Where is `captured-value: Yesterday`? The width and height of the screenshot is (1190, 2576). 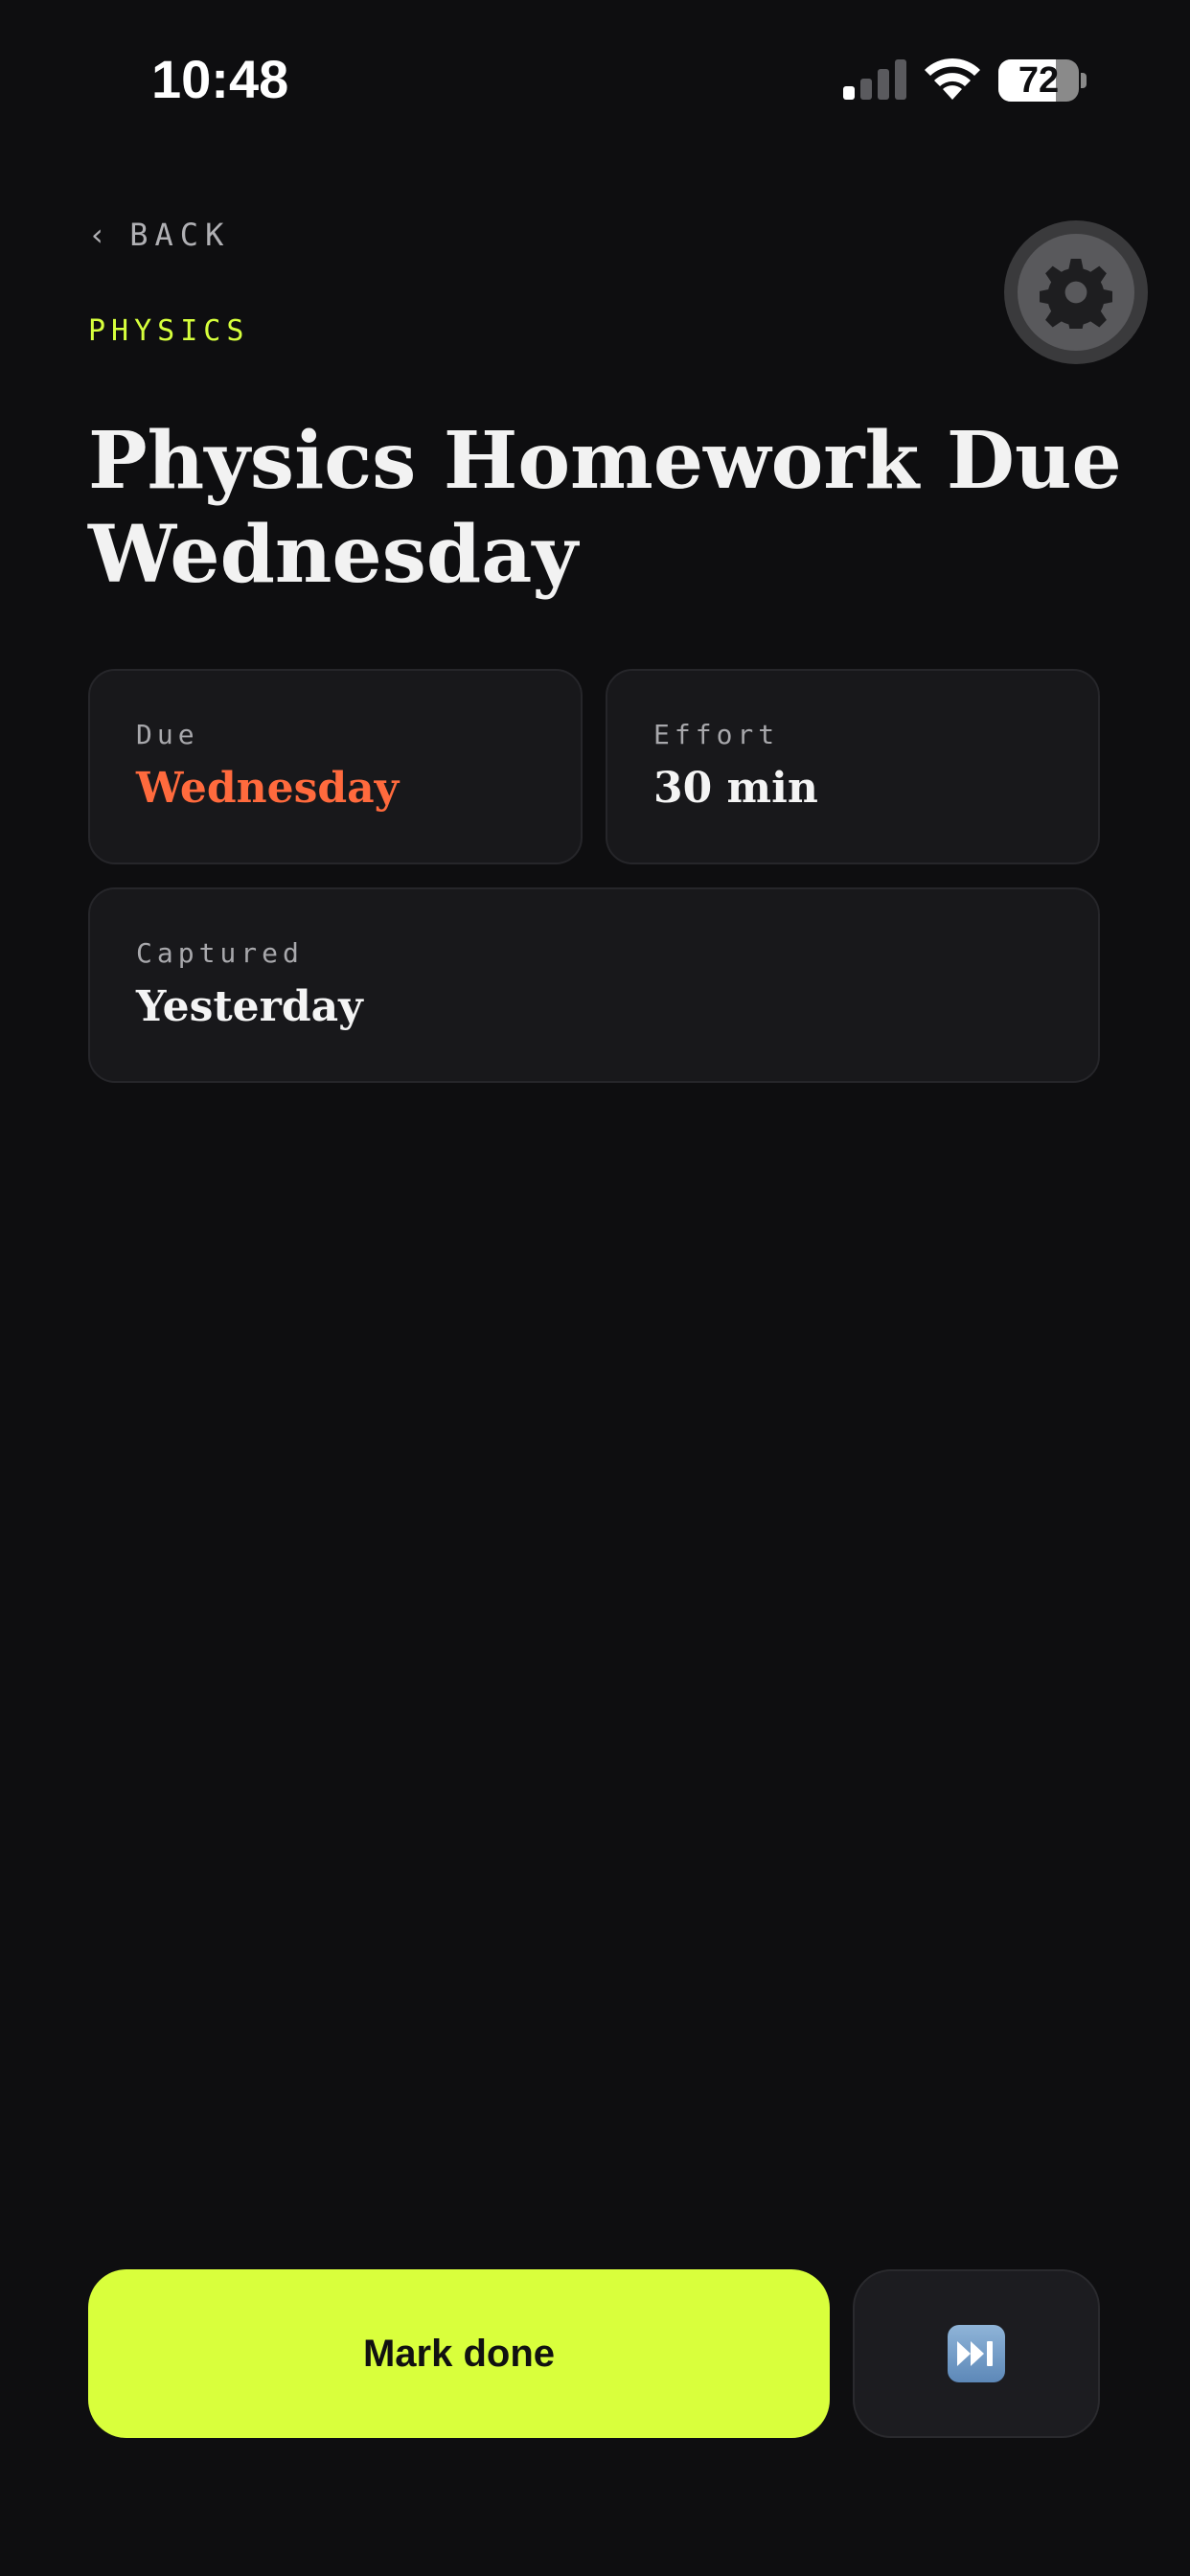
captured-value: Yesterday is located at coordinates (250, 1006).